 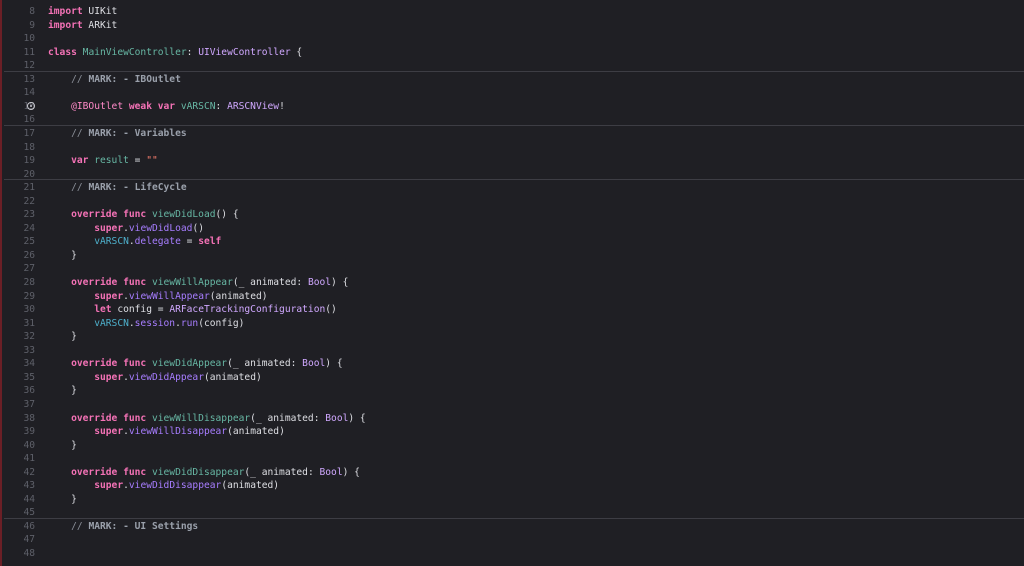 What do you see at coordinates (137, 188) in the screenshot?
I see `code-token: MARK: - LifeCycle` at bounding box center [137, 188].